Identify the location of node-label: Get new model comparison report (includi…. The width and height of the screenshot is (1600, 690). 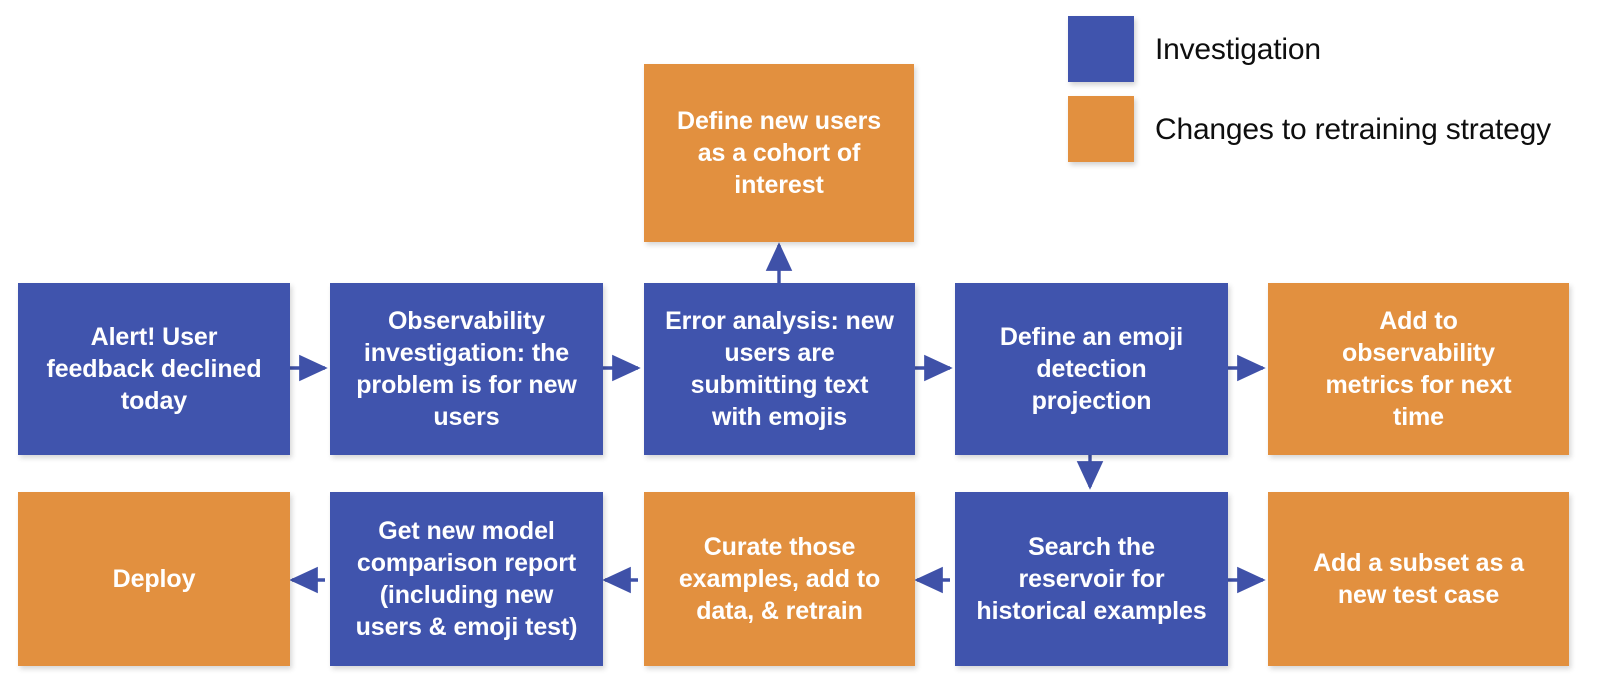
(466, 579).